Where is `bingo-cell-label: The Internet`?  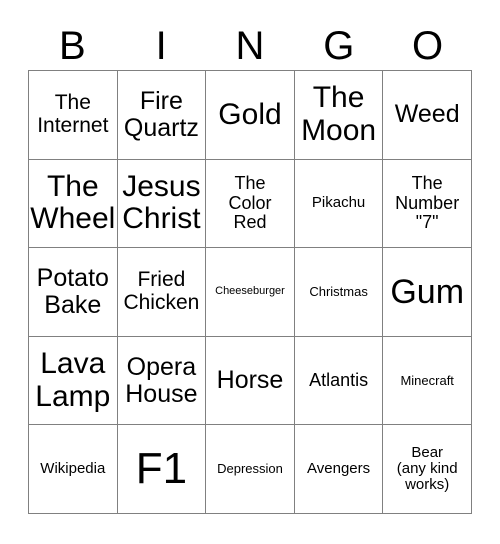
bingo-cell-label: The Internet is located at coordinates (73, 114).